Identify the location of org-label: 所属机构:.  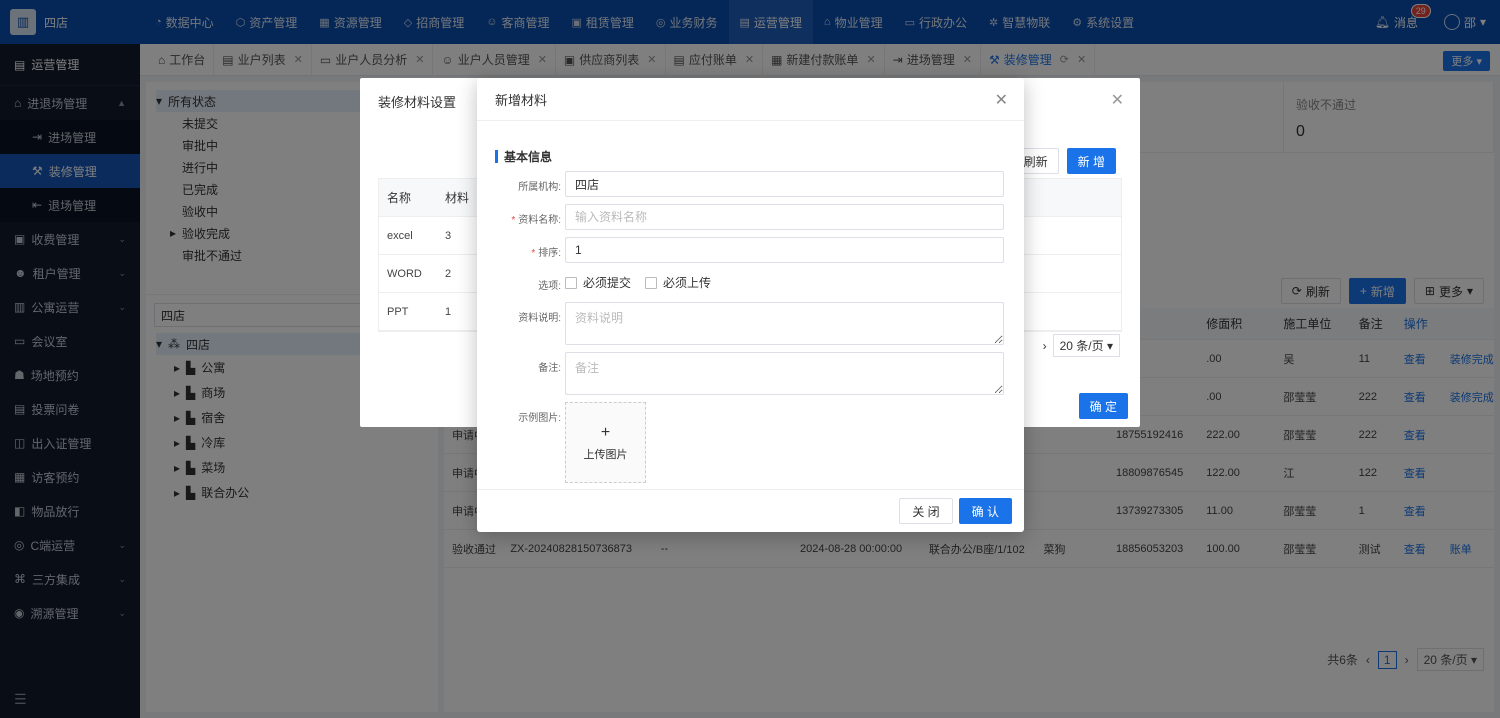
(539, 187).